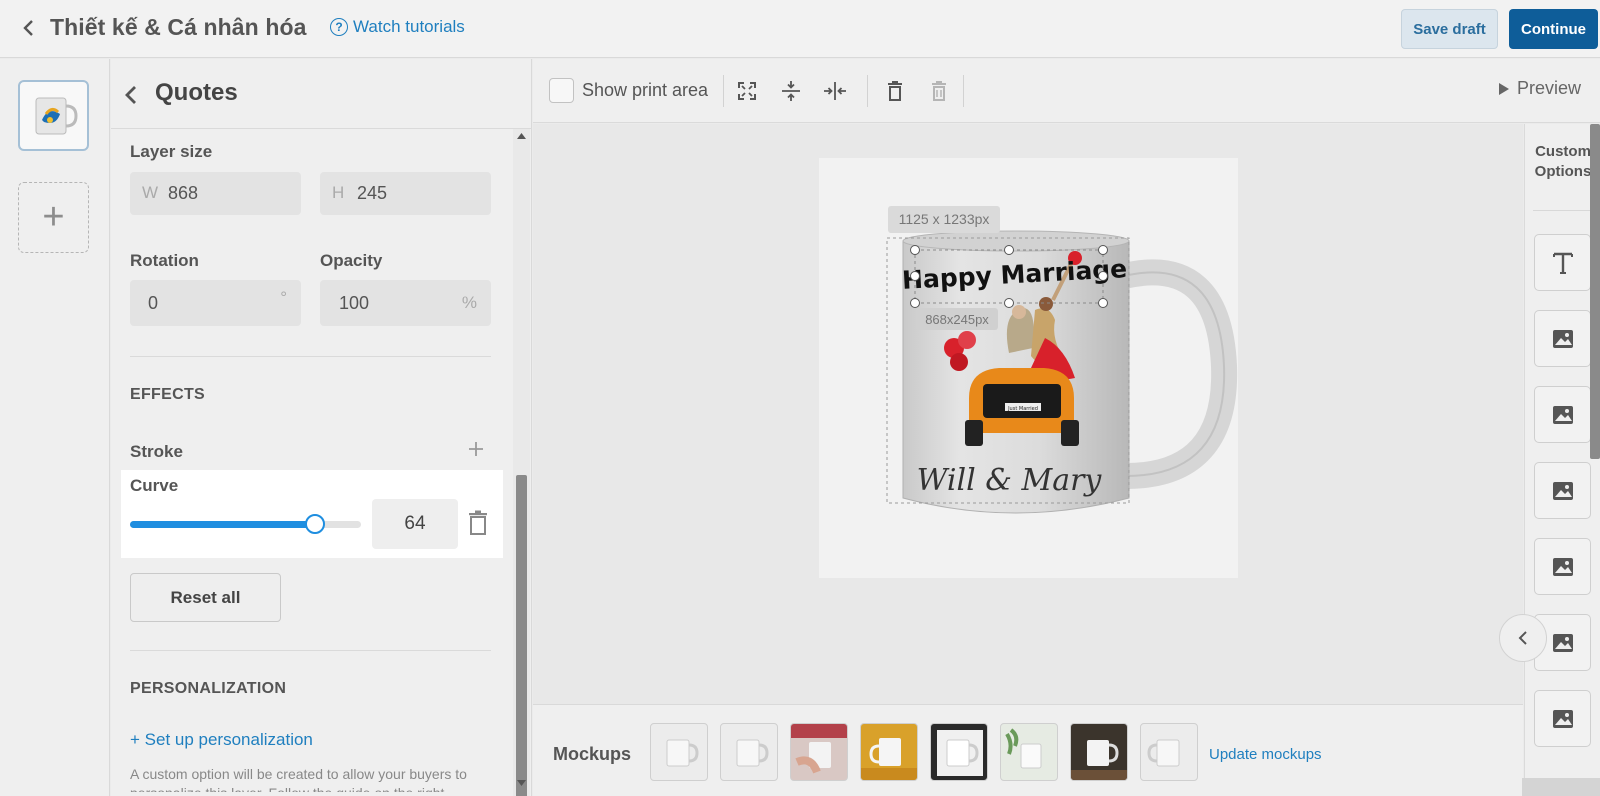  I want to click on align-vertical-center-button, so click(791, 91).